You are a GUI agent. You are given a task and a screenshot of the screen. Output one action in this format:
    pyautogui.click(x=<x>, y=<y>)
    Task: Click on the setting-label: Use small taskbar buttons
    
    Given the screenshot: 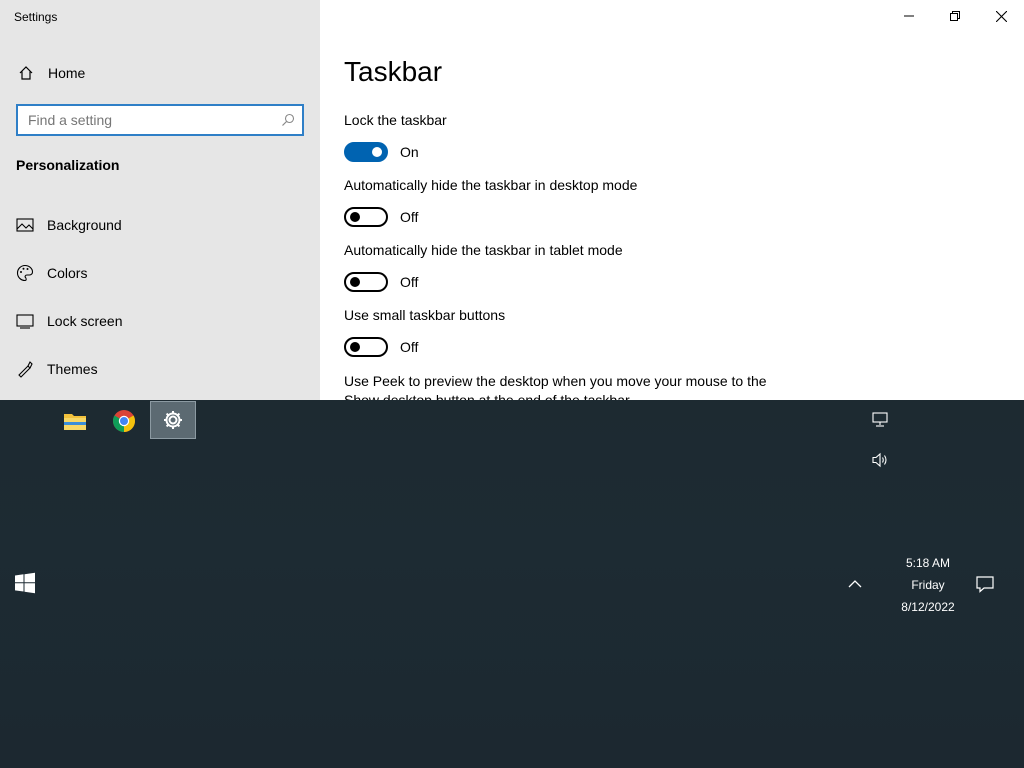 What is the action you would take?
    pyautogui.click(x=425, y=315)
    